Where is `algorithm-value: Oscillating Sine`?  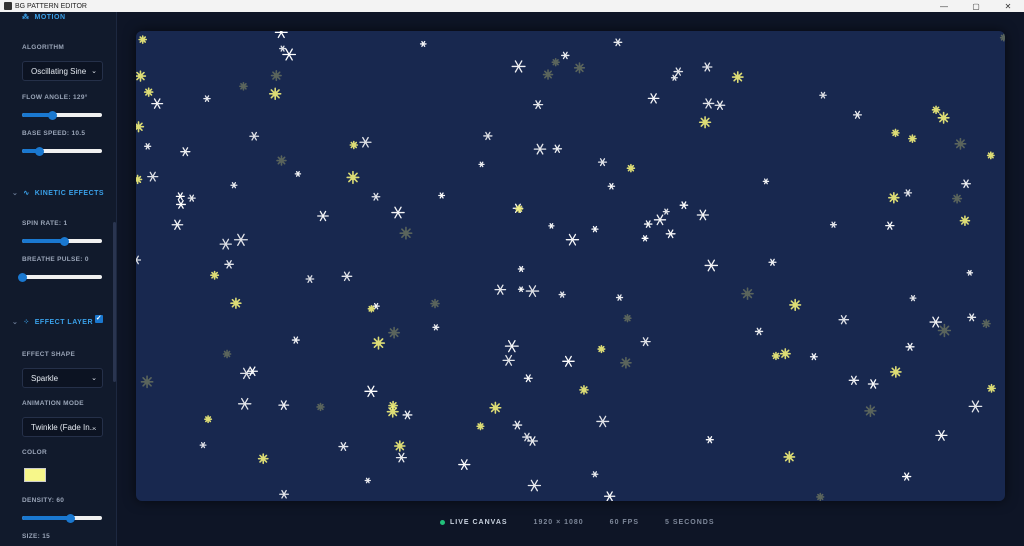 algorithm-value: Oscillating Sine is located at coordinates (59, 71).